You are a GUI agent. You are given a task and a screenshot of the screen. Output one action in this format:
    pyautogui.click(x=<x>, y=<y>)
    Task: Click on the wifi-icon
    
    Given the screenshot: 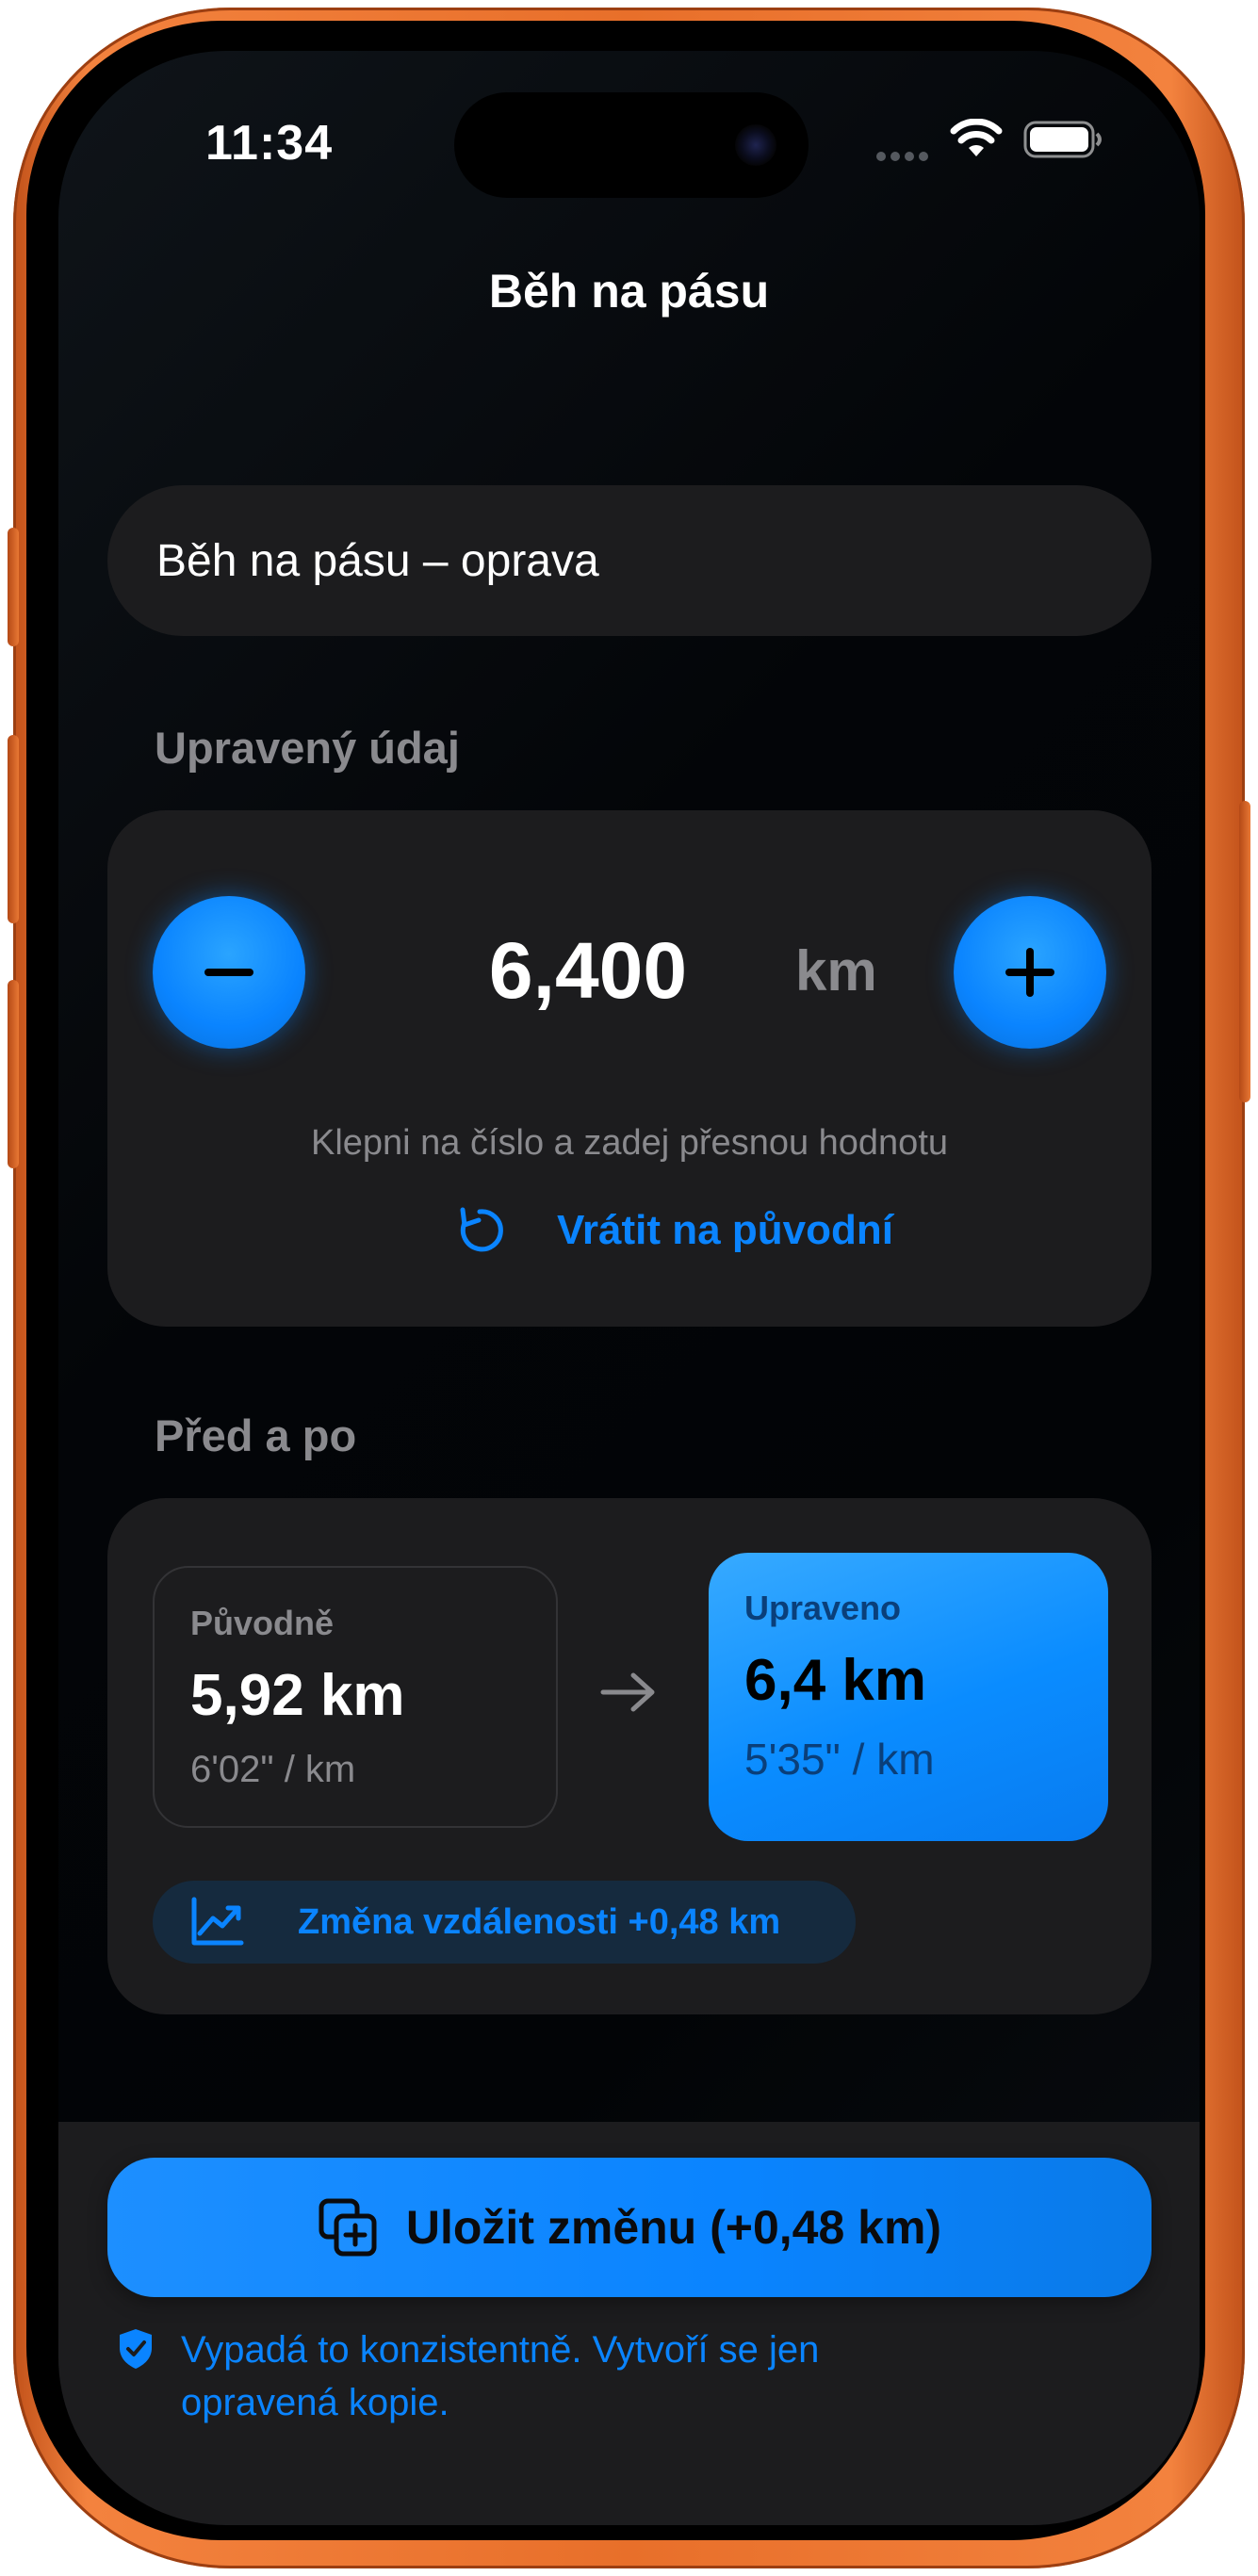 What is the action you would take?
    pyautogui.click(x=976, y=137)
    